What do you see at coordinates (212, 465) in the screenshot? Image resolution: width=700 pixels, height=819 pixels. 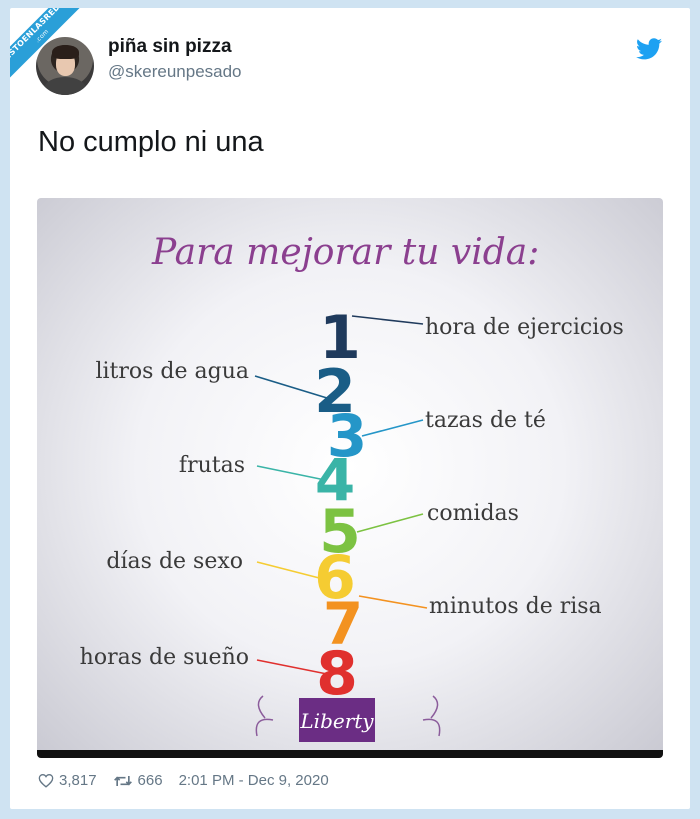 I see `label-4: frutas` at bounding box center [212, 465].